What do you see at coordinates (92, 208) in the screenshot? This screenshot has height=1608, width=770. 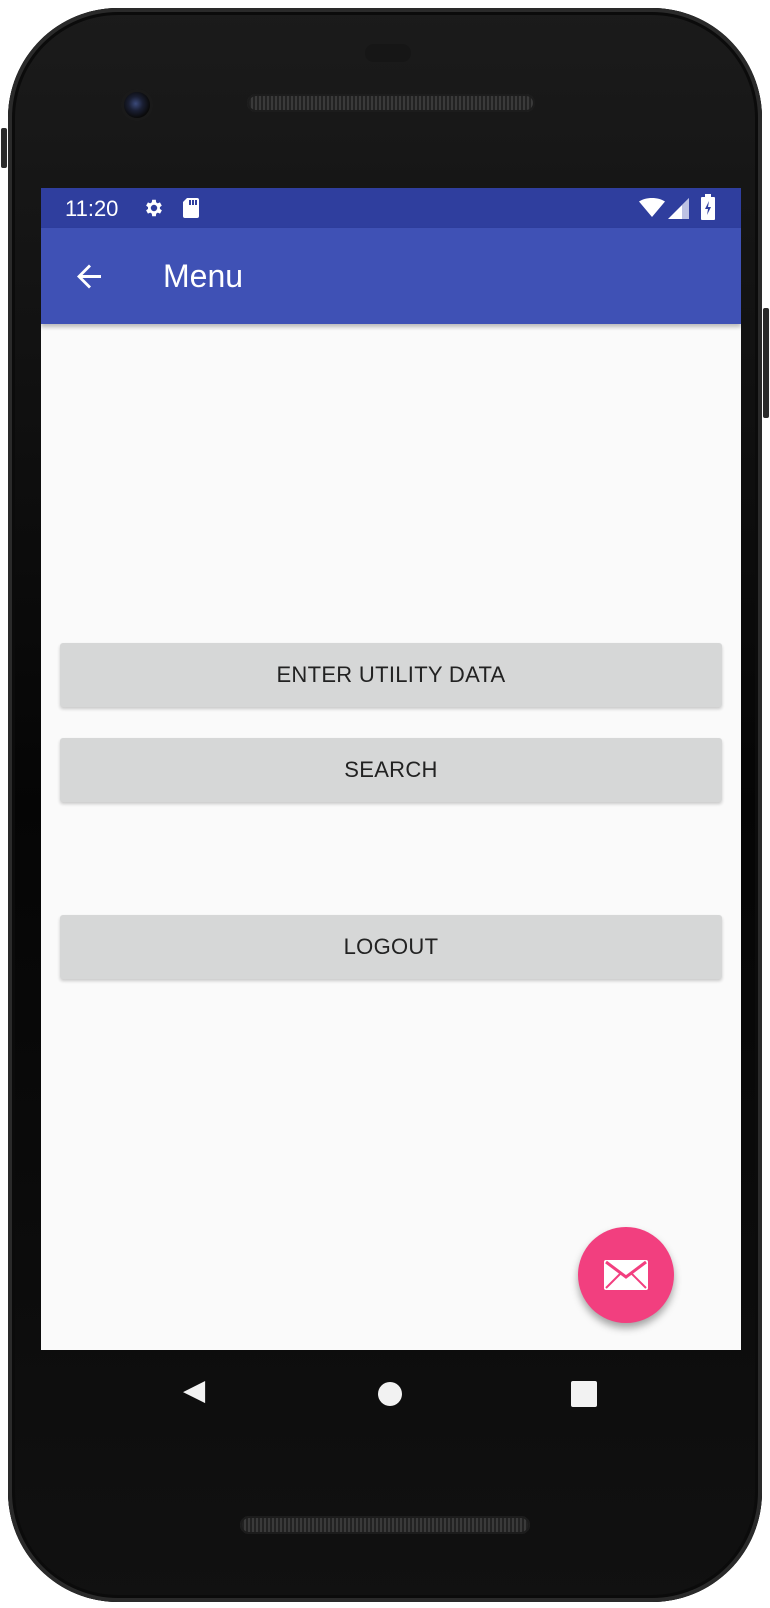 I see `status-time: 11:20` at bounding box center [92, 208].